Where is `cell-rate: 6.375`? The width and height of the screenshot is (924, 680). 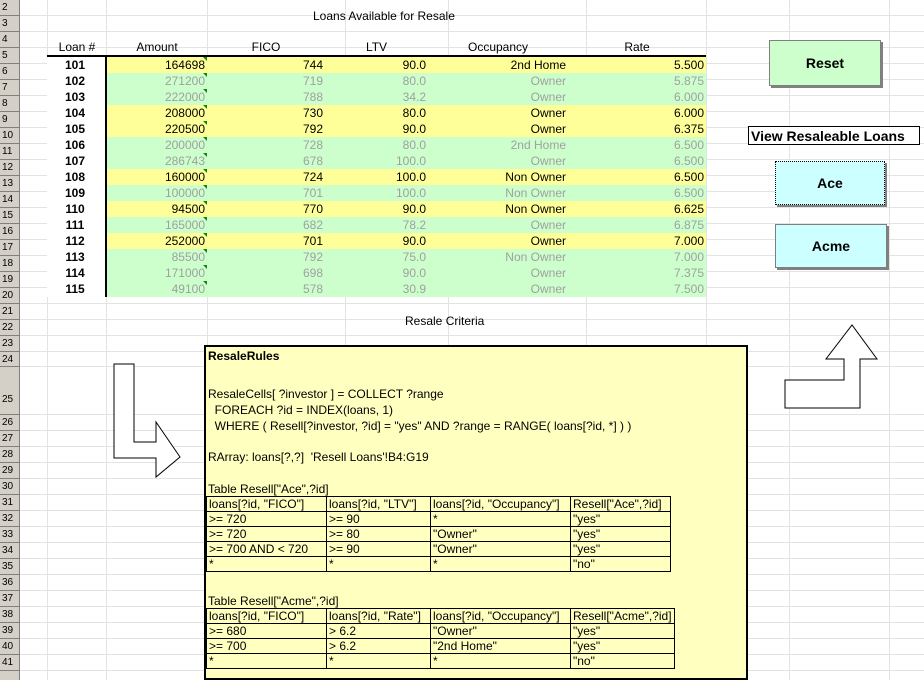
cell-rate: 6.375 is located at coordinates (637, 129).